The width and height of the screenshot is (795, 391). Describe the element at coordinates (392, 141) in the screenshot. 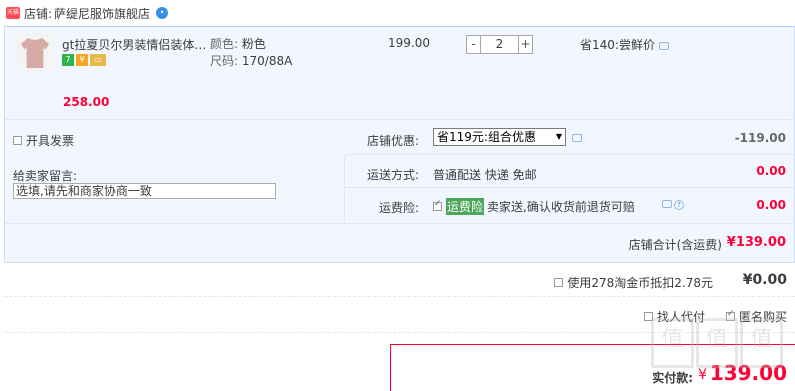

I see `discount-label: 店铺优惠:` at that location.